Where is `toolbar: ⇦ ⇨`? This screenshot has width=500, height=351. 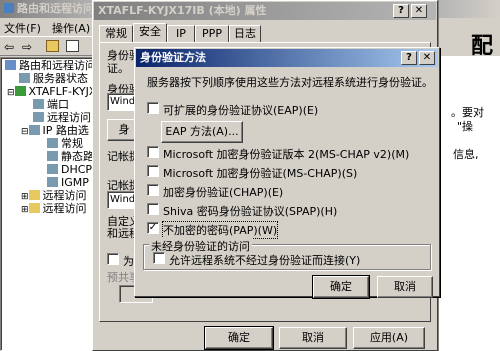 toolbar: ⇦ ⇨ is located at coordinates (50, 46).